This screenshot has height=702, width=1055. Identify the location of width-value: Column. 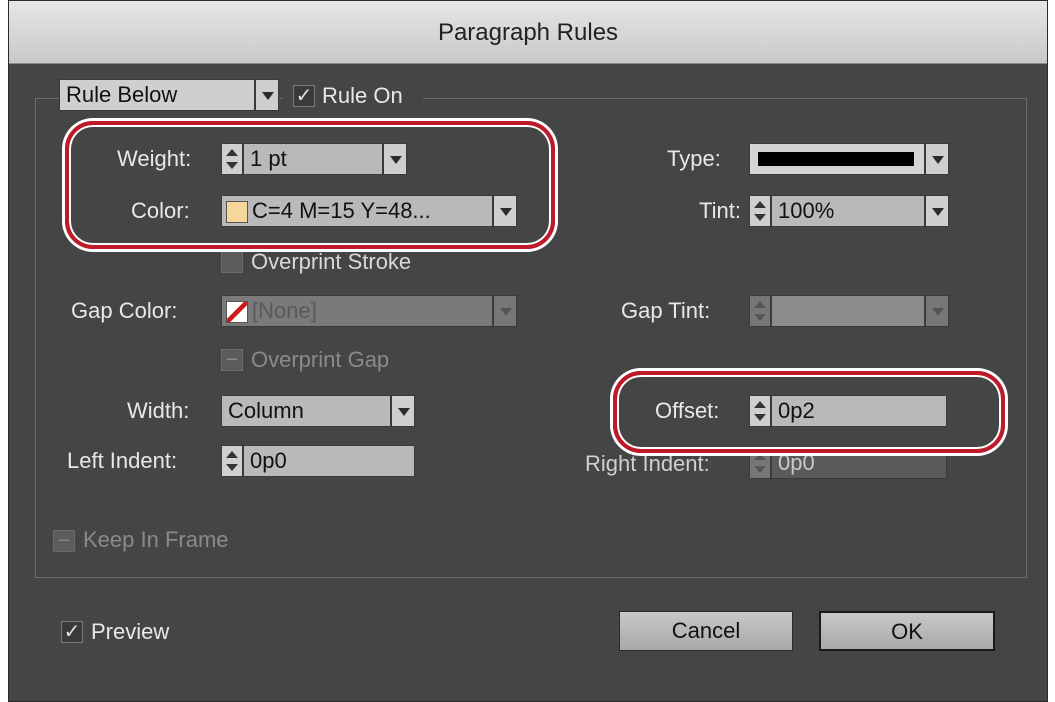
(266, 410).